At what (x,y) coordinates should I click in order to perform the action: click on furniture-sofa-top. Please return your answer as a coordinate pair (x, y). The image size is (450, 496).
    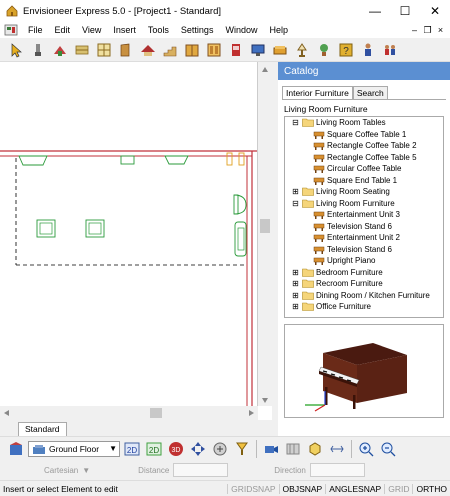
    Looking at the image, I should click on (33, 160).